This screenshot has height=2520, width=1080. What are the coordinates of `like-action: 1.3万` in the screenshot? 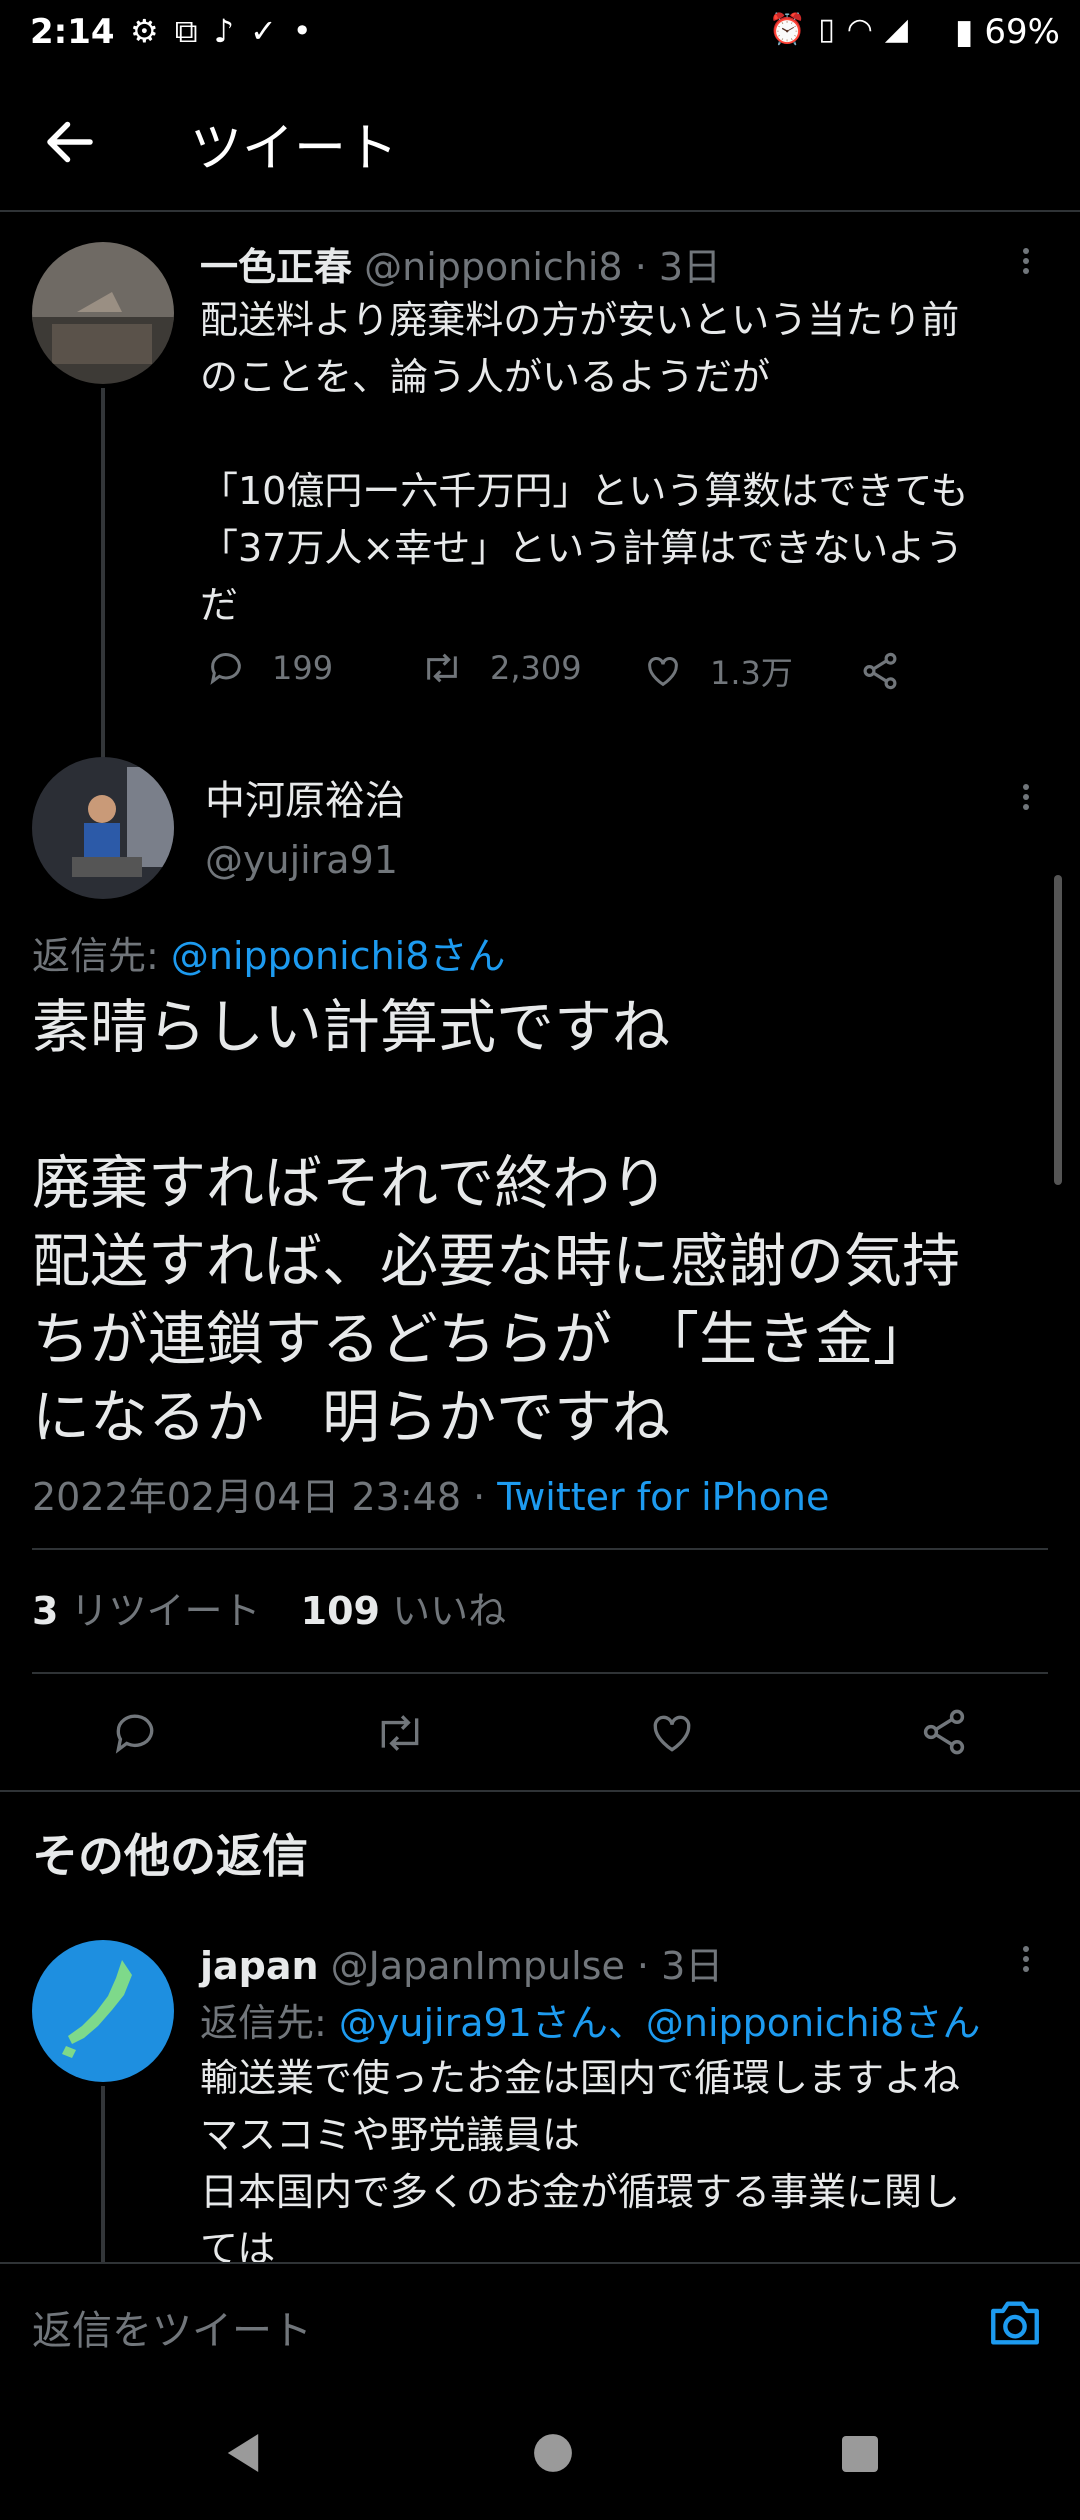 It's located at (717, 671).